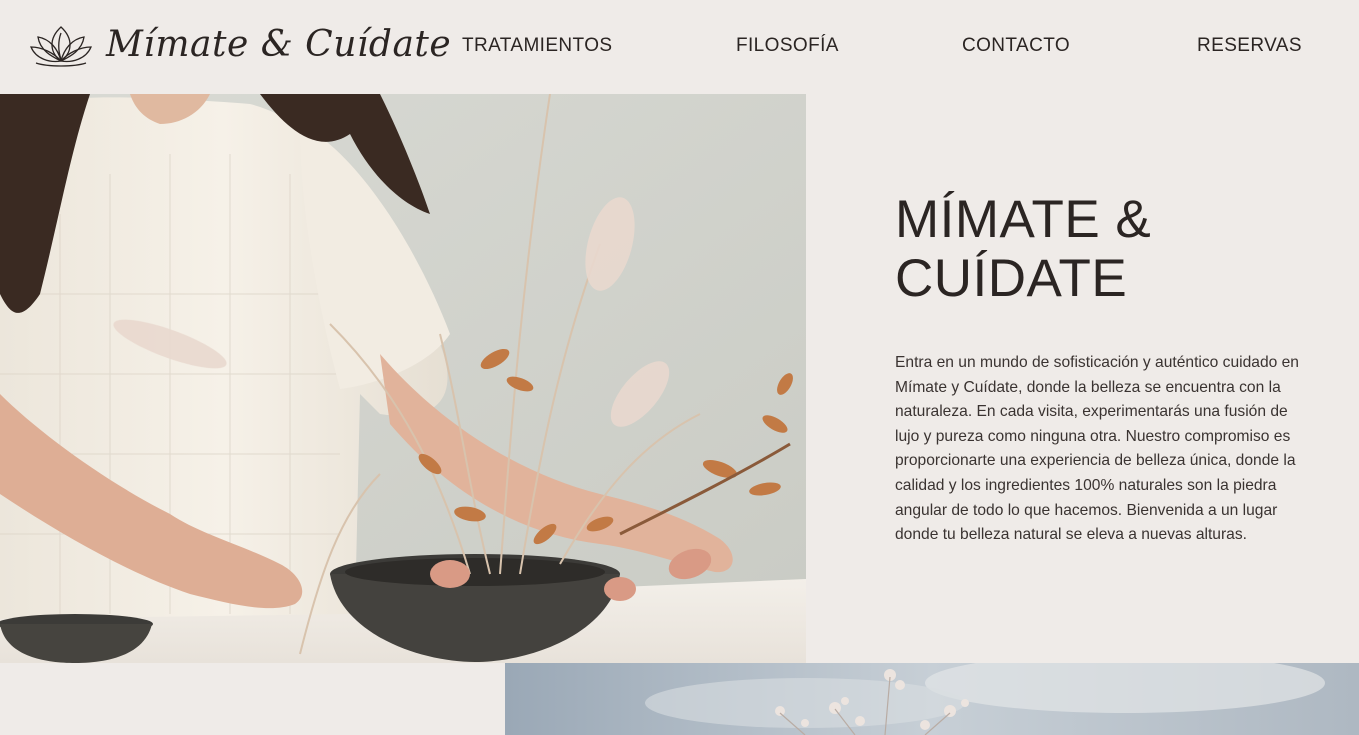  Describe the element at coordinates (537, 46) in the screenshot. I see `nav-tratamientos: TRATAMIENTOS` at that location.